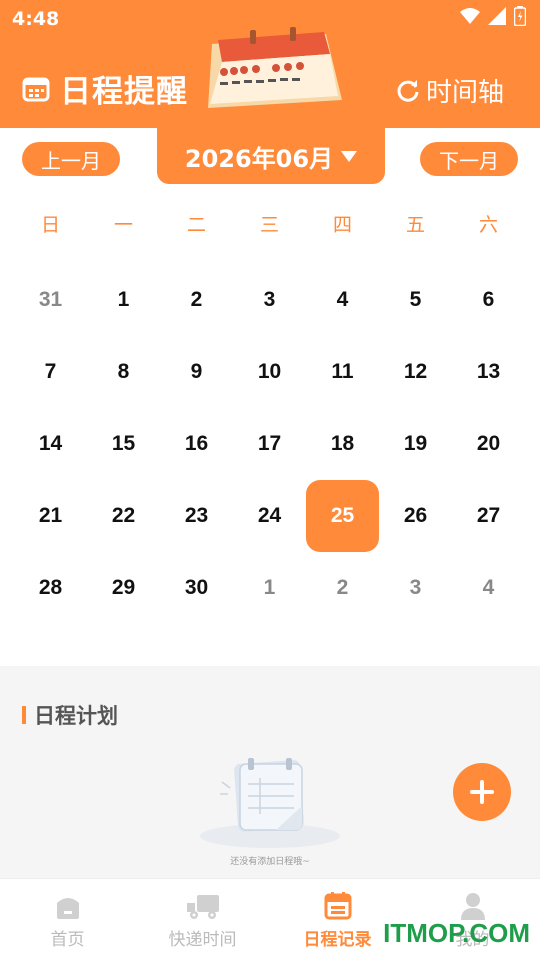 Image resolution: width=540 pixels, height=960 pixels. What do you see at coordinates (24, 715) in the screenshot?
I see `title-accent-bar` at bounding box center [24, 715].